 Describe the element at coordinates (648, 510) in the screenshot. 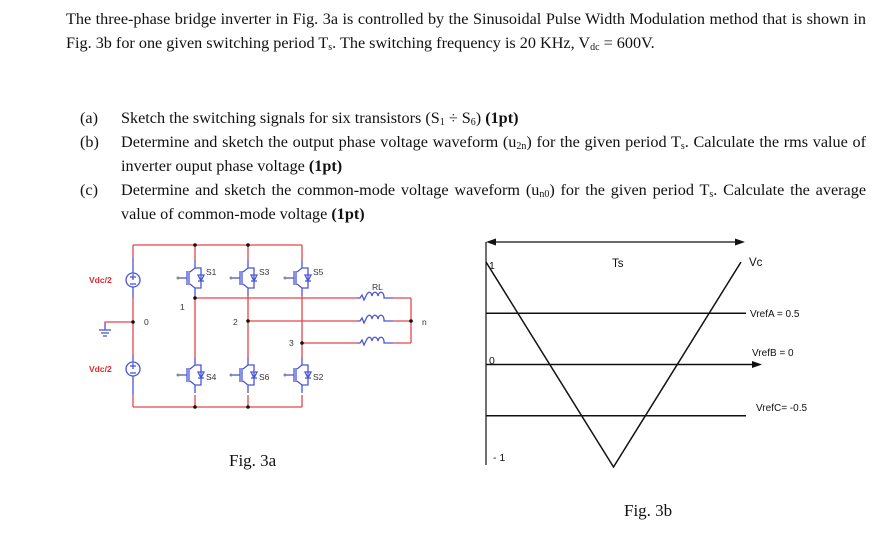

I see `fig3b-caption: Fig. 3b` at that location.